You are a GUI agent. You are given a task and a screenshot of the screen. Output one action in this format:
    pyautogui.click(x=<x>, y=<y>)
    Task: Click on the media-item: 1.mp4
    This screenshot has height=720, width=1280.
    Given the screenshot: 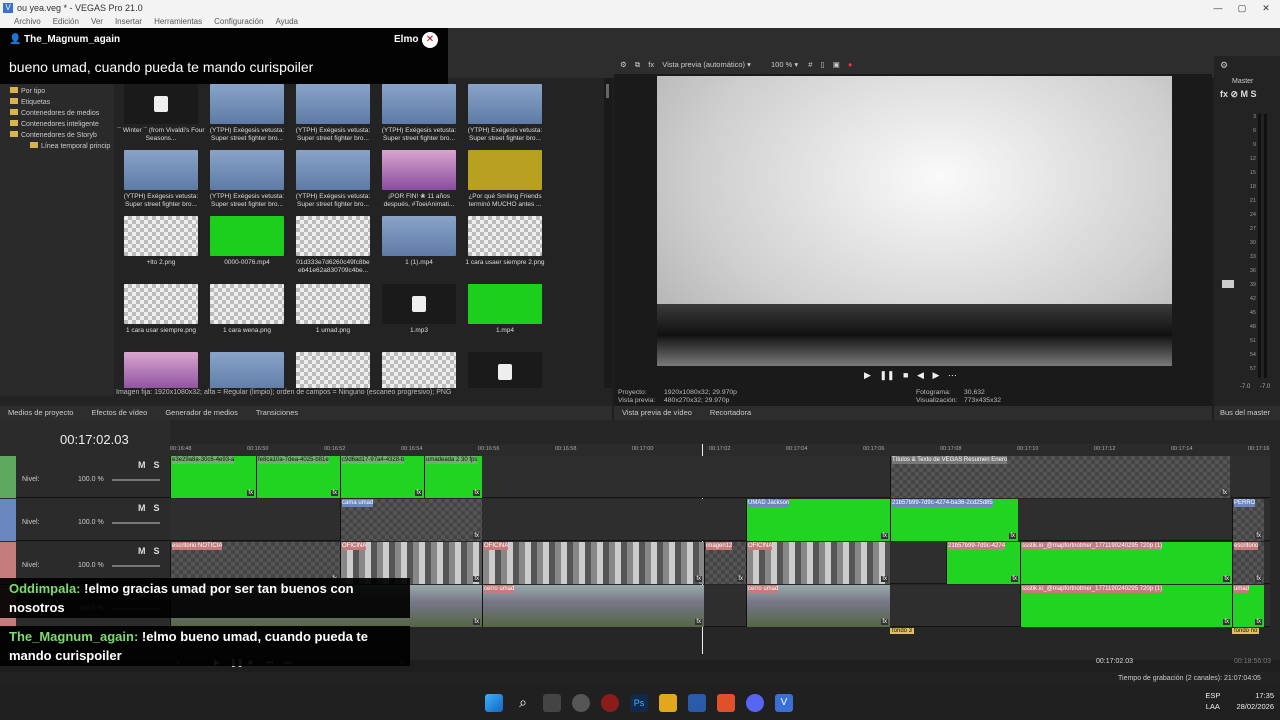 What is the action you would take?
    pyautogui.click(x=503, y=316)
    